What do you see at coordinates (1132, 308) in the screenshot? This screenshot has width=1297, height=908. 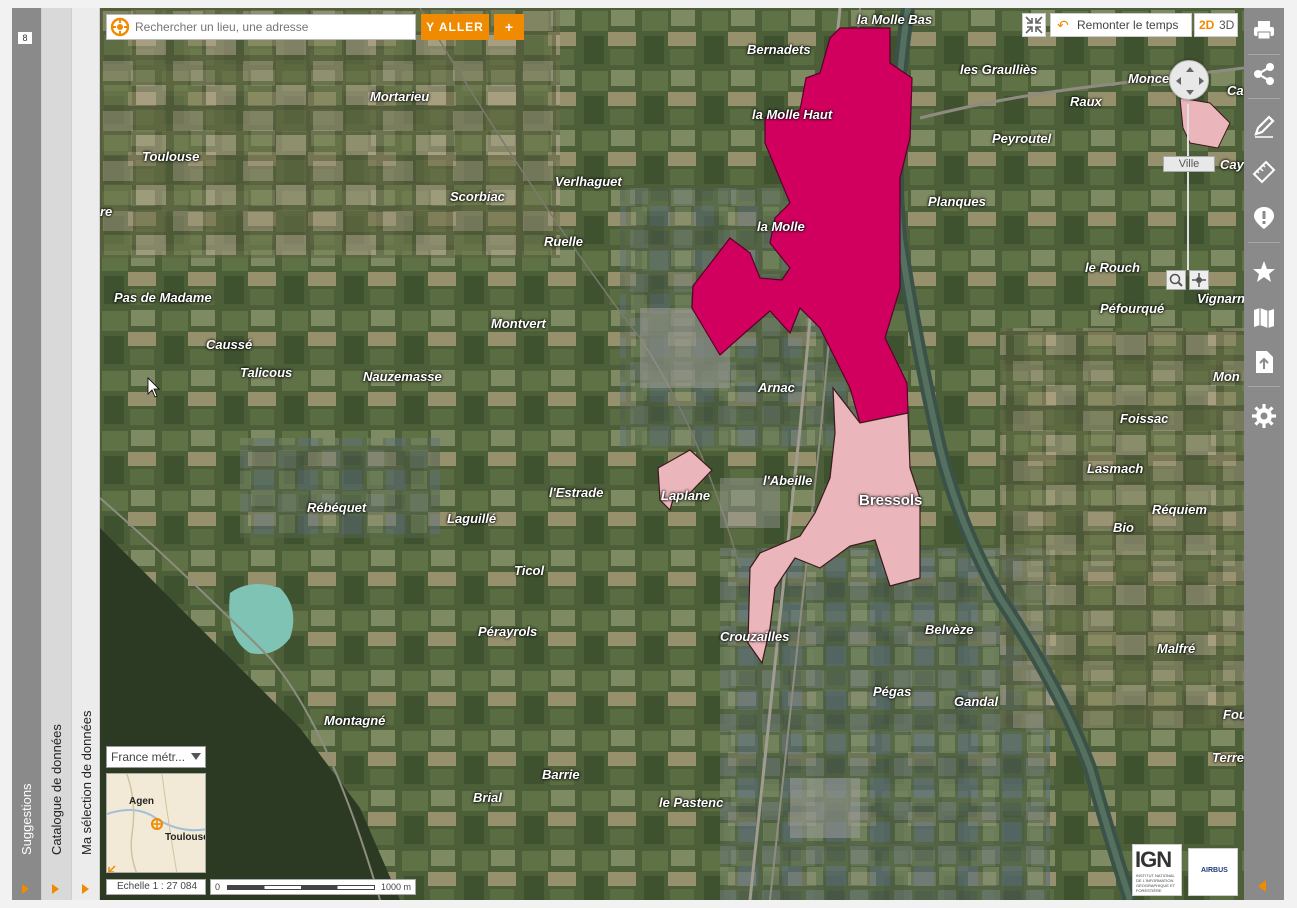 I see `place-label: Péfourqué` at bounding box center [1132, 308].